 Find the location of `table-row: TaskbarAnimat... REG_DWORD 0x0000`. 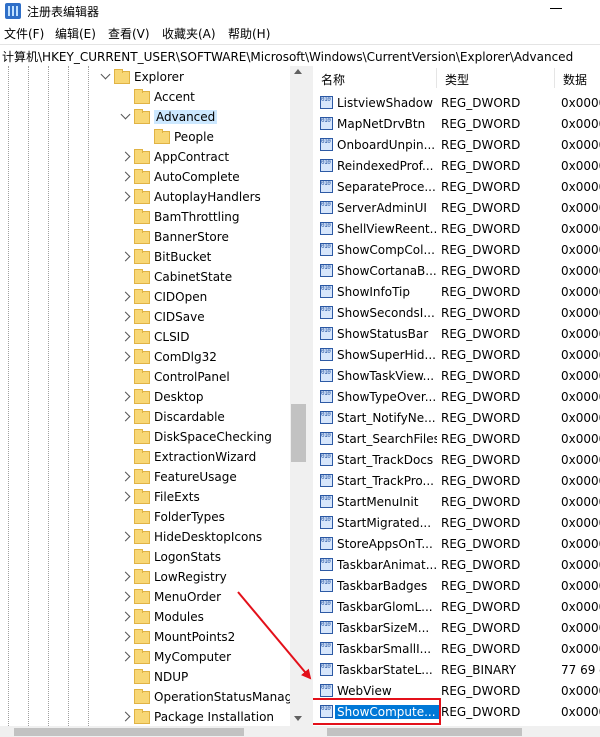

table-row: TaskbarAnimat... REG_DWORD 0x0000 is located at coordinates (456, 565).